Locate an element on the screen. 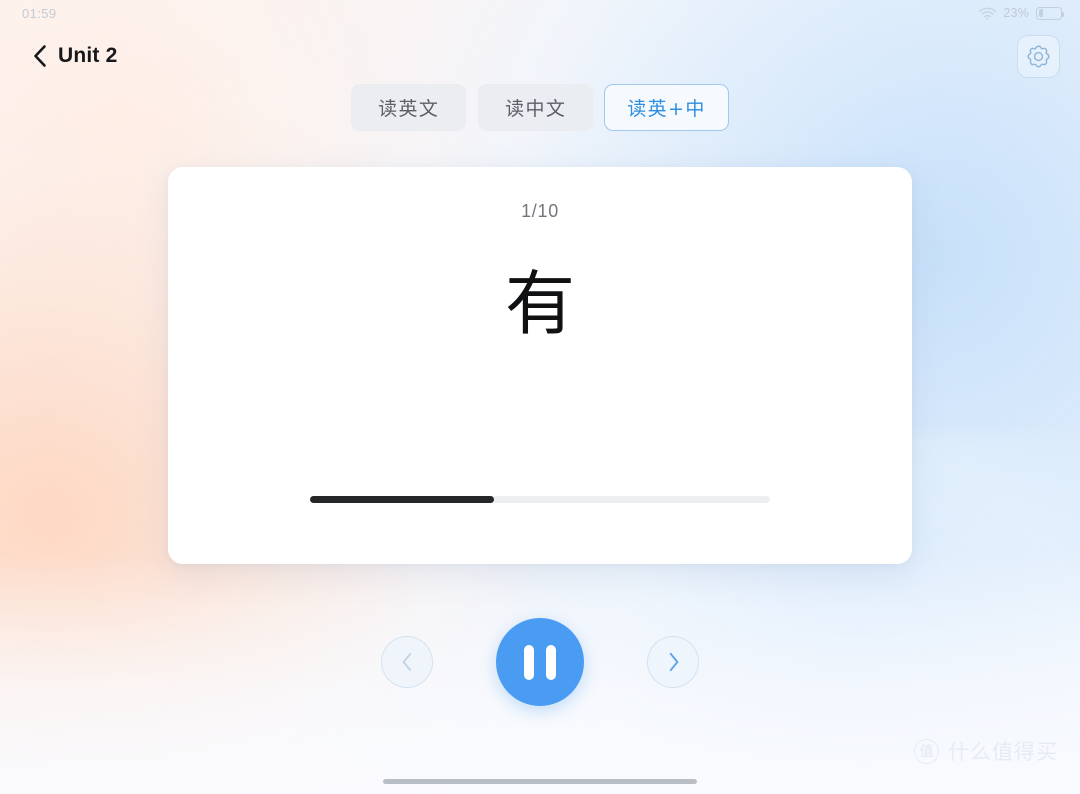 The width and height of the screenshot is (1080, 794). next-button is located at coordinates (673, 662).